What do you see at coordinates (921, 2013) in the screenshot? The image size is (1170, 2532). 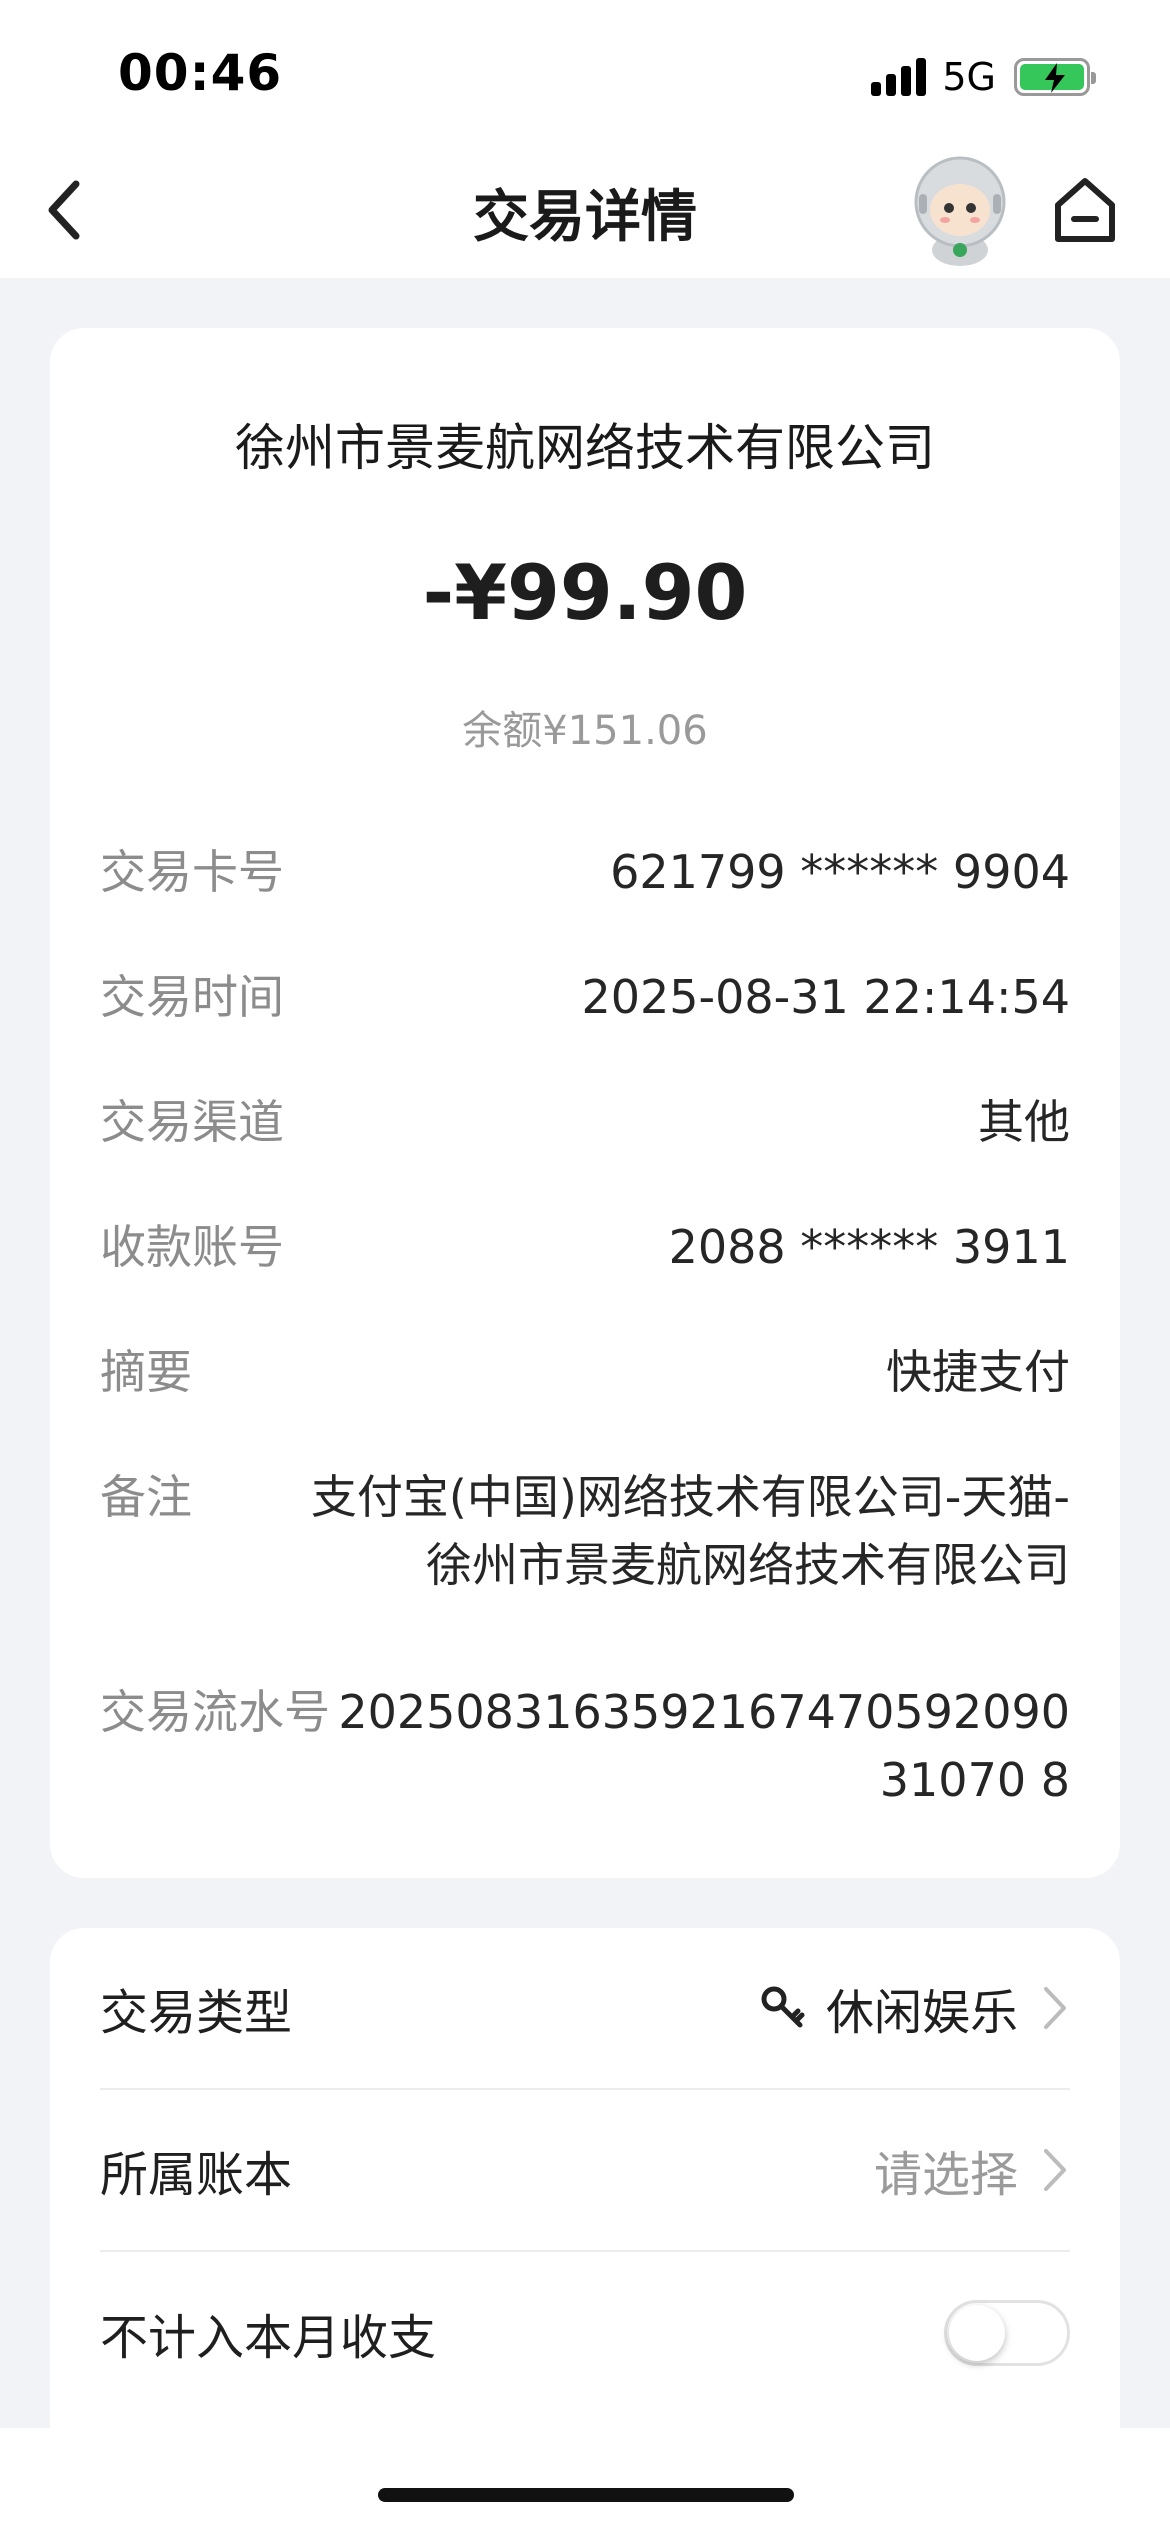 I see `transaction-type-value: 休闲娱乐` at bounding box center [921, 2013].